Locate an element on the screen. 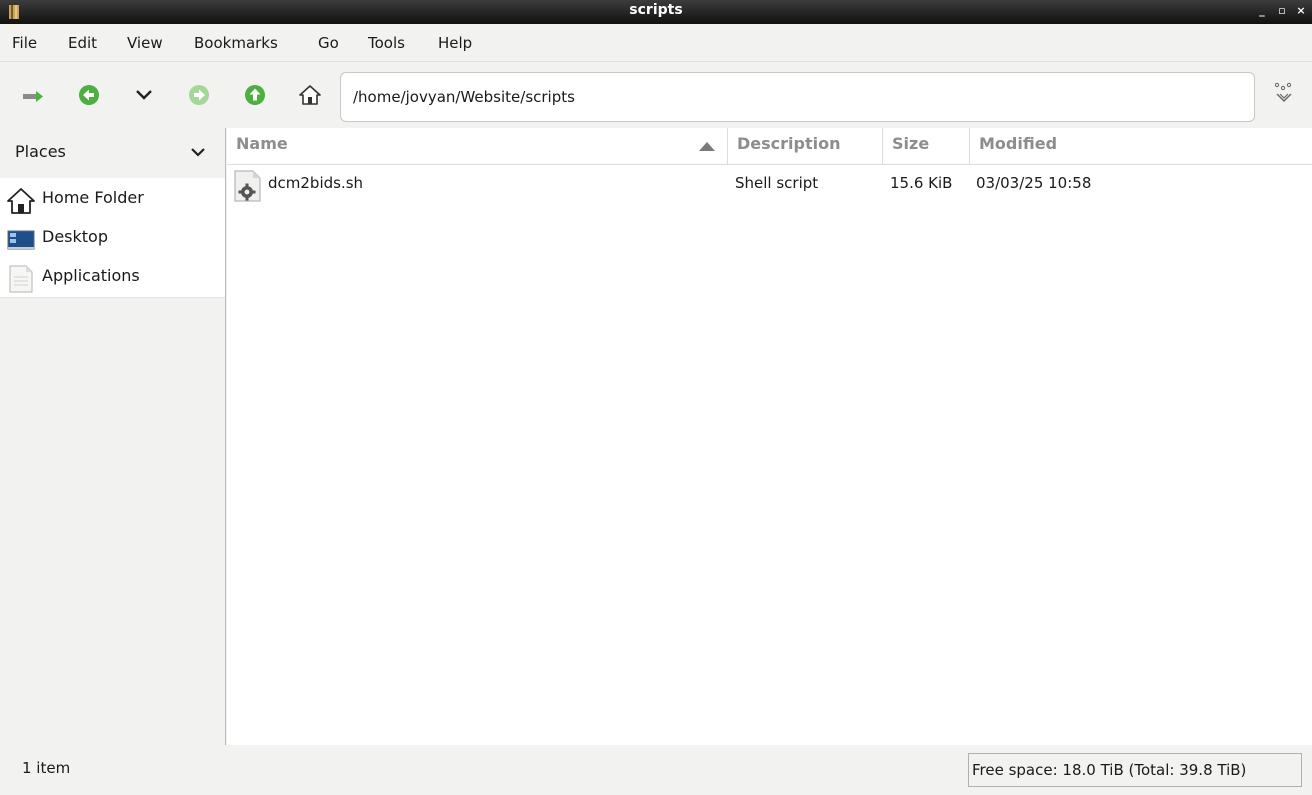 The width and height of the screenshot is (1312, 795). column-header-label: Modified is located at coordinates (1018, 143).